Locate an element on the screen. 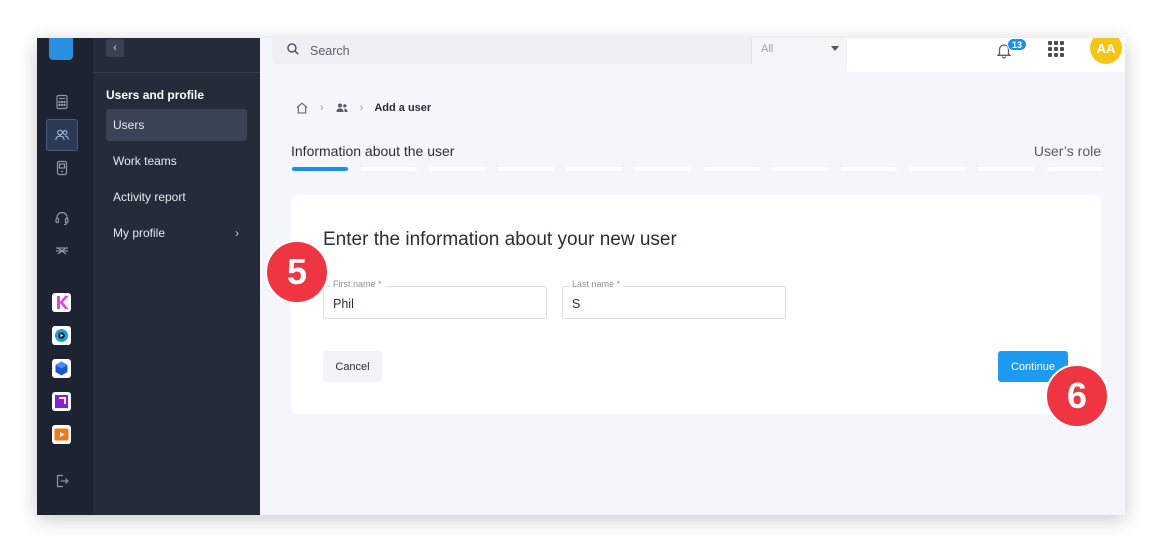  search-scope-select: All is located at coordinates (799, 51).